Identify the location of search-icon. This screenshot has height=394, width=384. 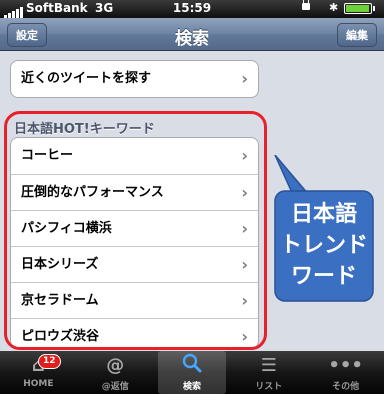
(192, 366).